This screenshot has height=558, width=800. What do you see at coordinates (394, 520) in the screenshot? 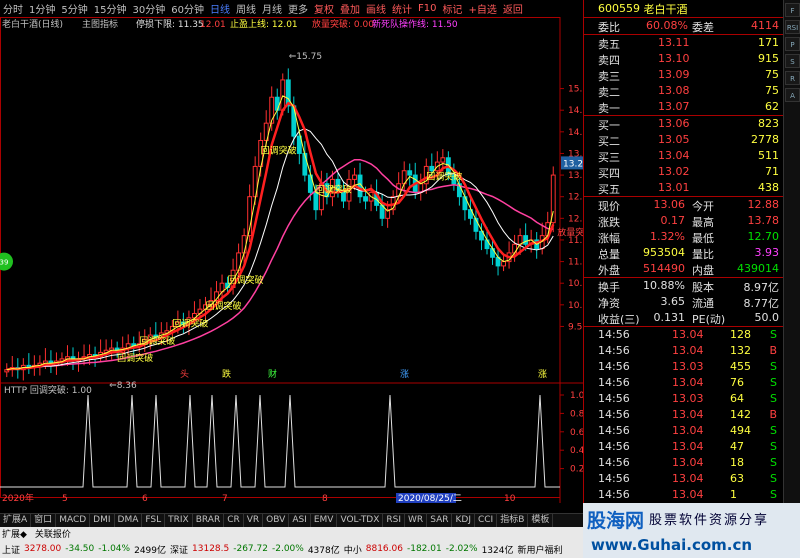
I see `tab-RSI: RSI` at bounding box center [394, 520].